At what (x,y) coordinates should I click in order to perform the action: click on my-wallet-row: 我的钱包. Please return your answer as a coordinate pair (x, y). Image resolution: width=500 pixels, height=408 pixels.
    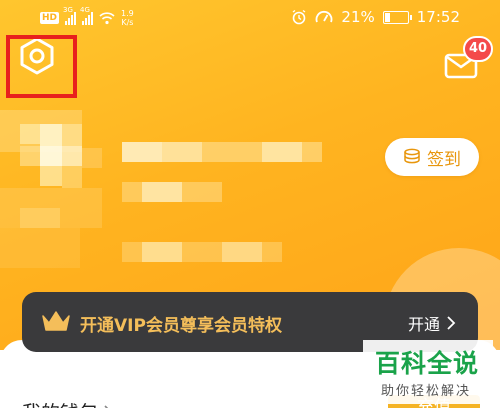
    Looking at the image, I should click on (67, 403).